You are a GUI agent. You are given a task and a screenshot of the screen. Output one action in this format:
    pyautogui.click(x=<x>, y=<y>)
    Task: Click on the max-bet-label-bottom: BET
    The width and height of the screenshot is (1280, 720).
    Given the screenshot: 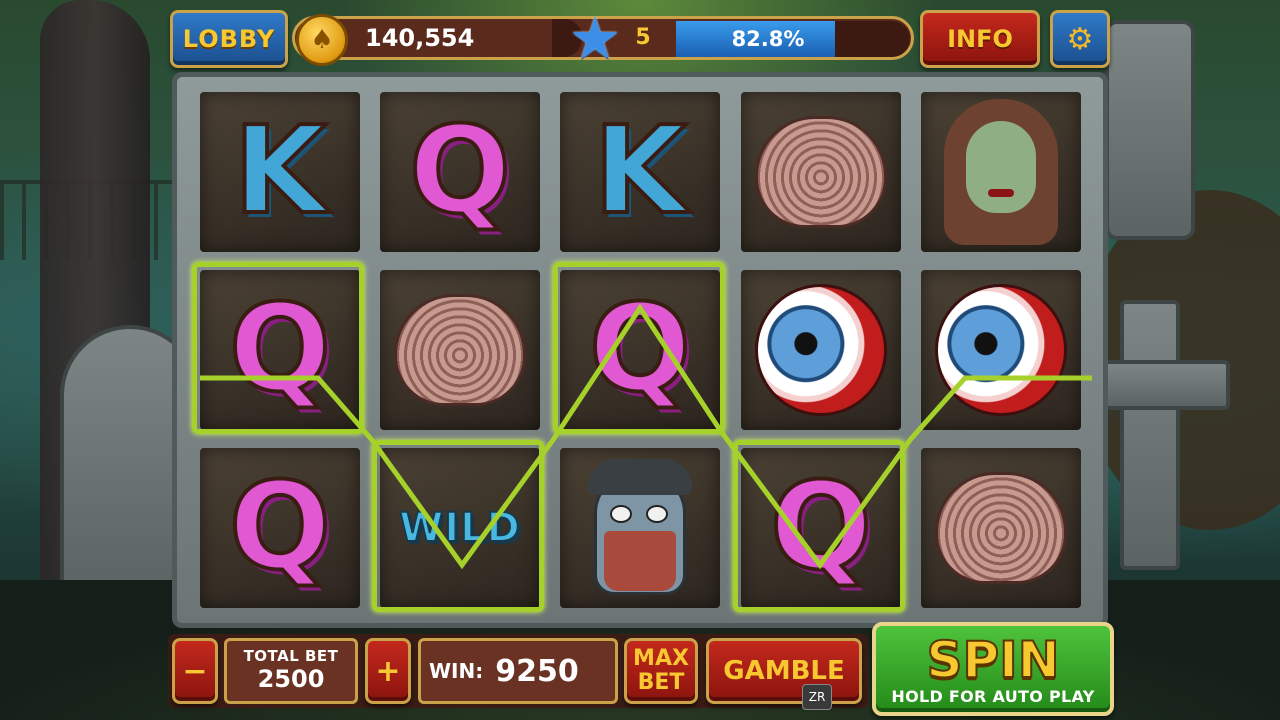 What is the action you would take?
    pyautogui.click(x=661, y=682)
    